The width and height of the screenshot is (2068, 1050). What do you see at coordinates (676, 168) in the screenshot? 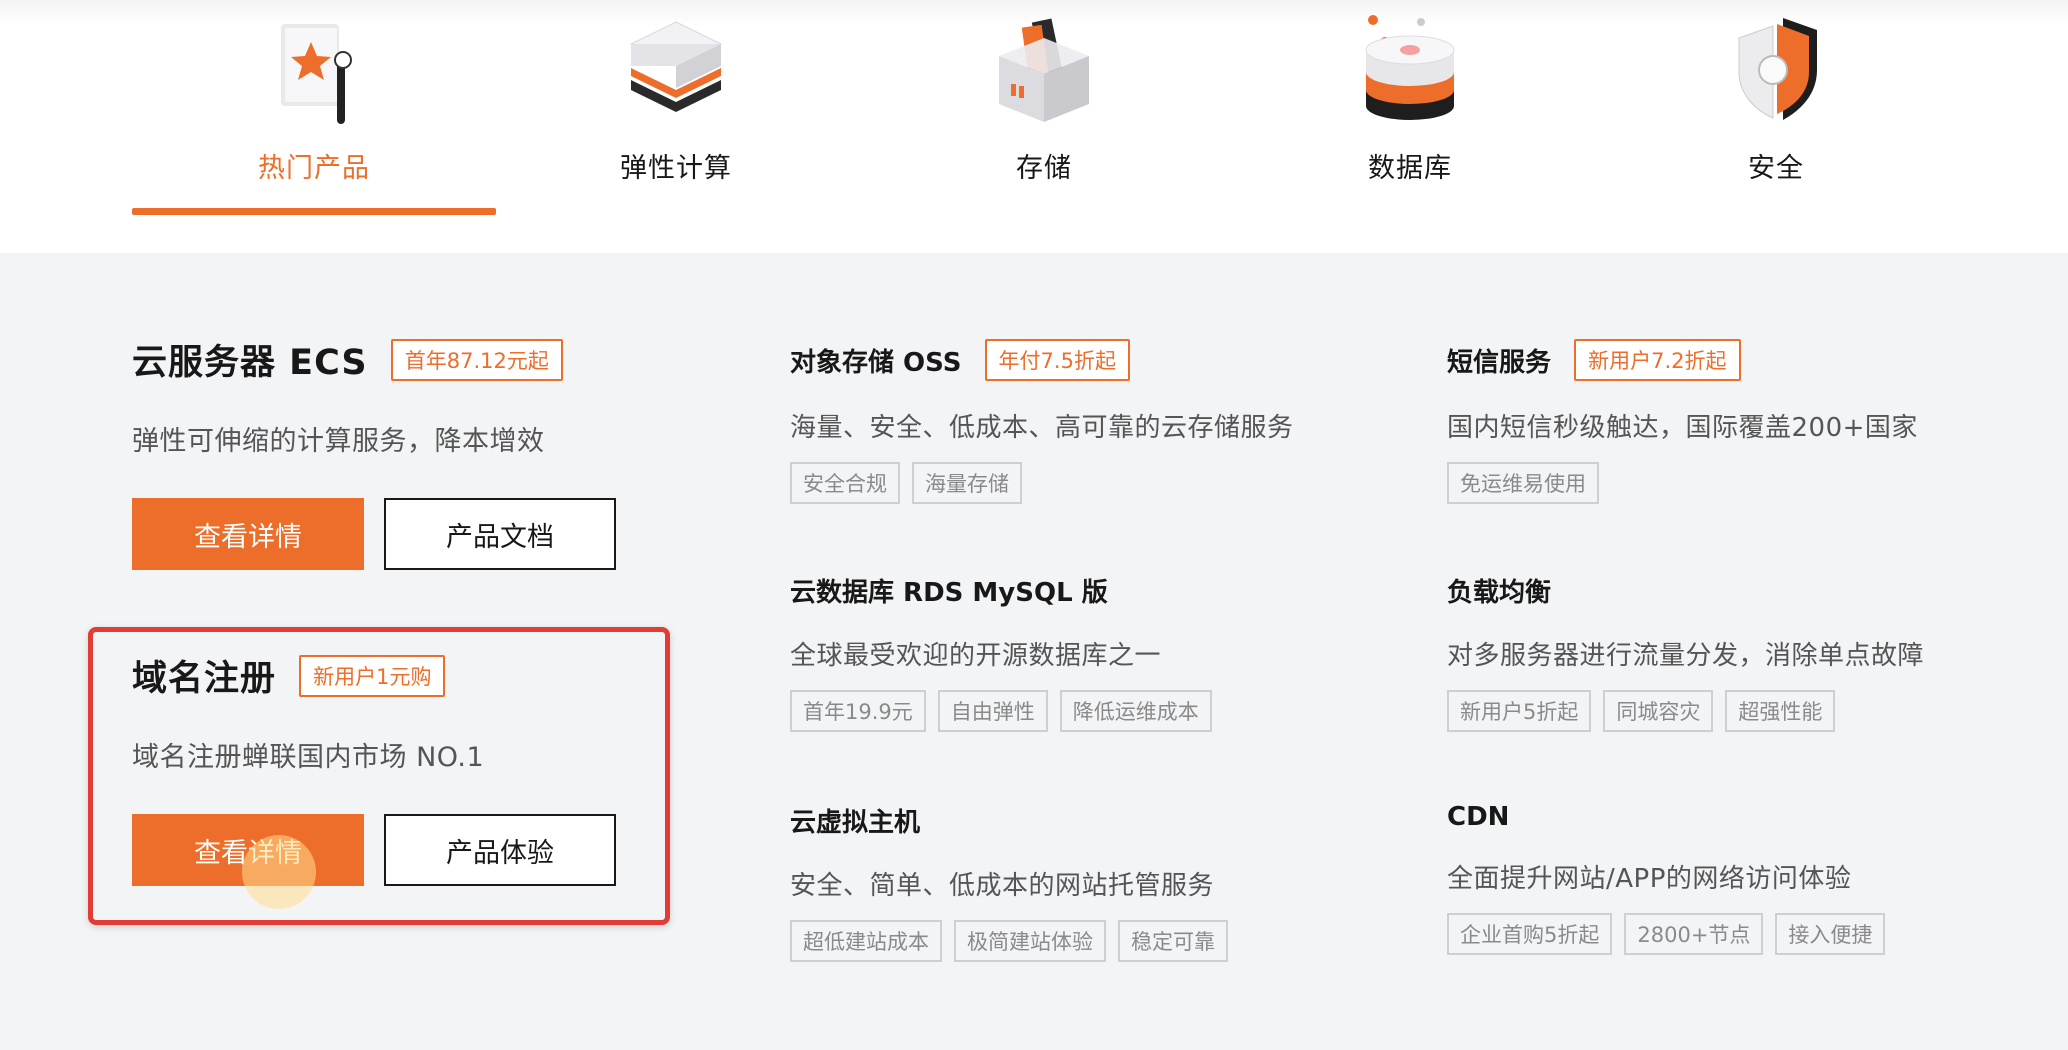
I see `tab-label: 弹性计算` at bounding box center [676, 168].